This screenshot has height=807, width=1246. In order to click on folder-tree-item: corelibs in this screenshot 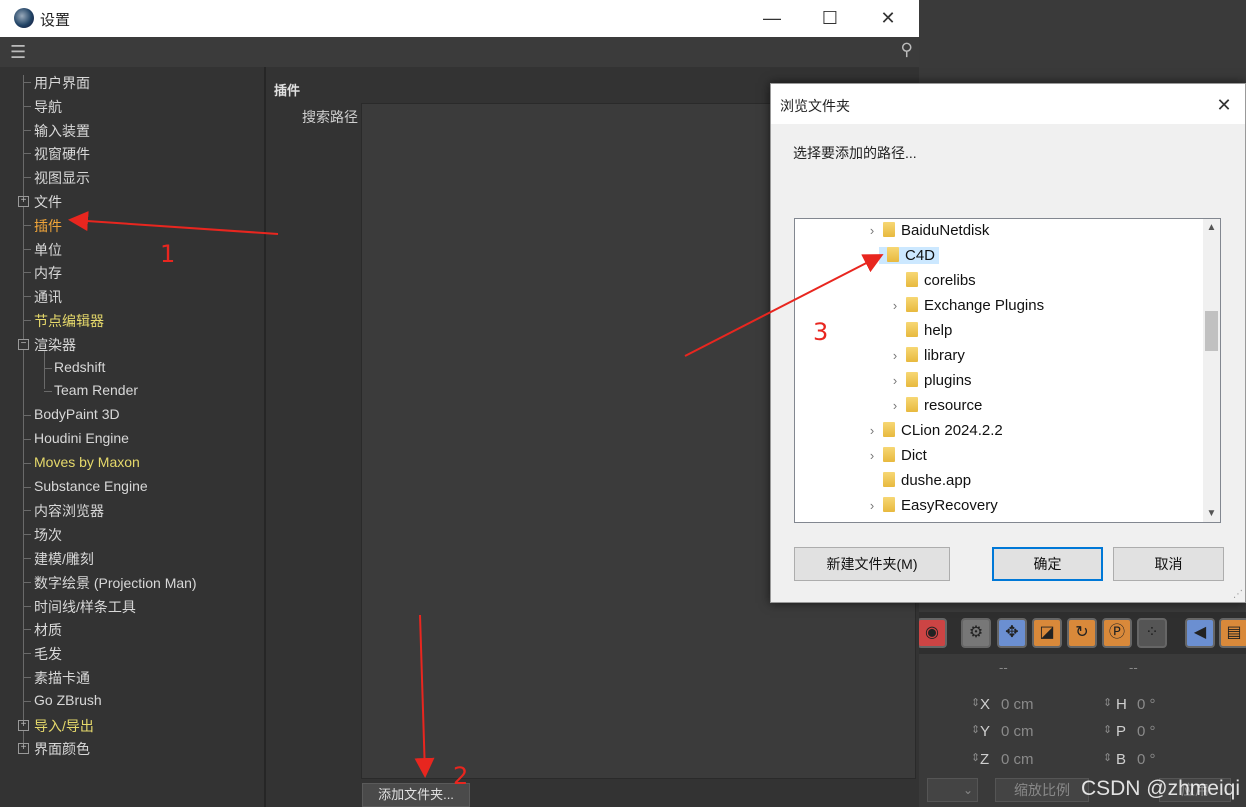, I will do `click(932, 281)`.